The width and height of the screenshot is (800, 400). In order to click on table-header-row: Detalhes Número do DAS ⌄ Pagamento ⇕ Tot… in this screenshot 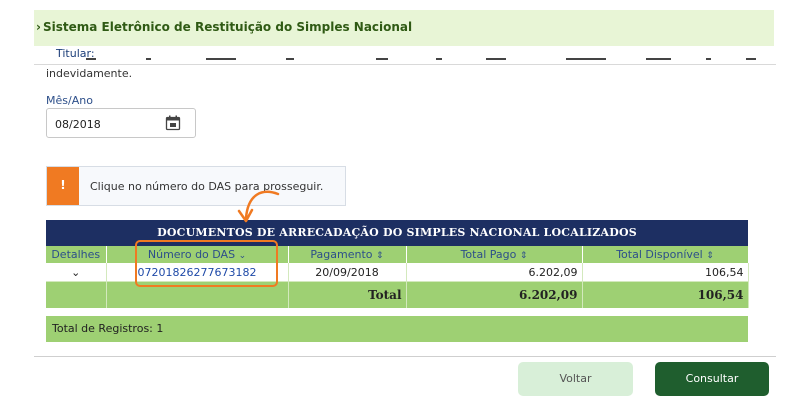, I will do `click(397, 254)`.